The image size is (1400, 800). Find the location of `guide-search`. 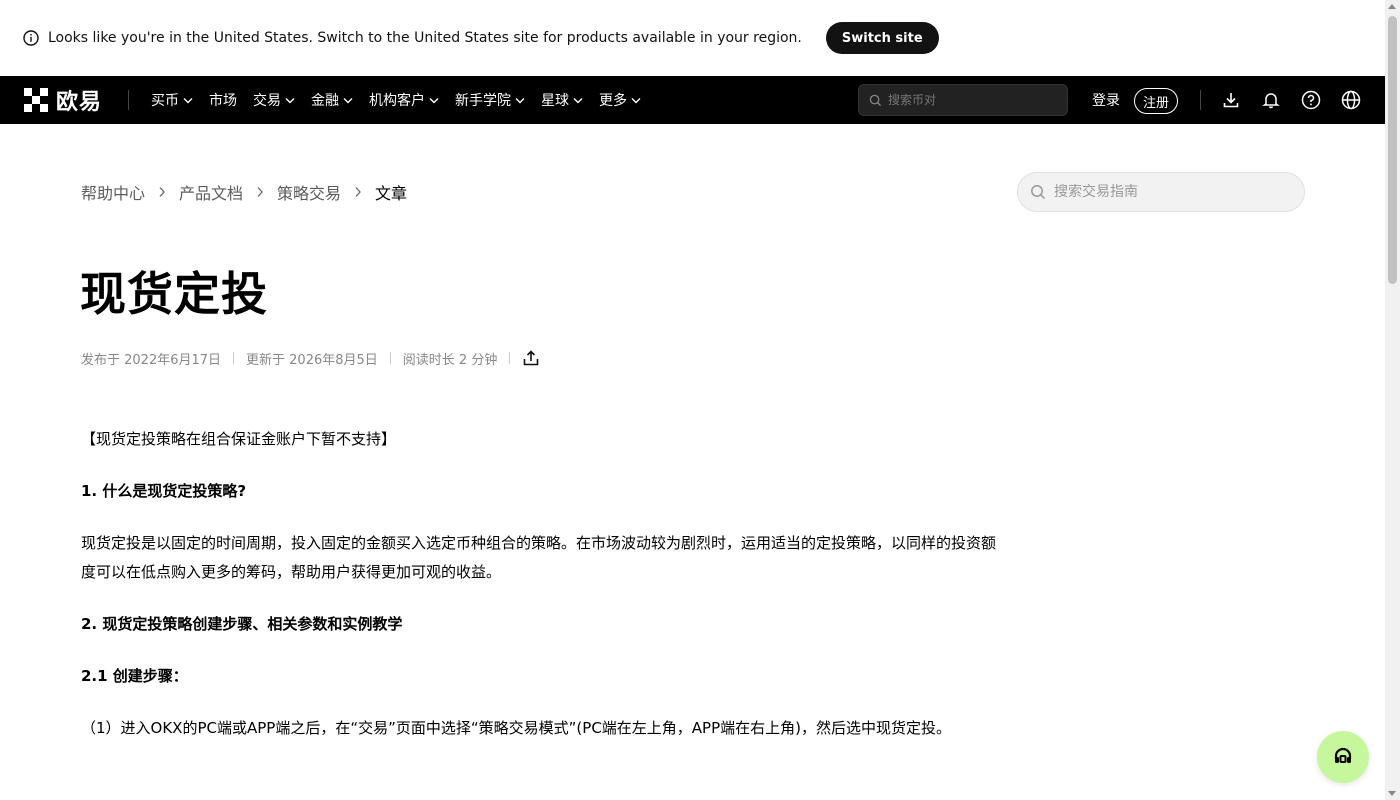

guide-search is located at coordinates (1161, 192).